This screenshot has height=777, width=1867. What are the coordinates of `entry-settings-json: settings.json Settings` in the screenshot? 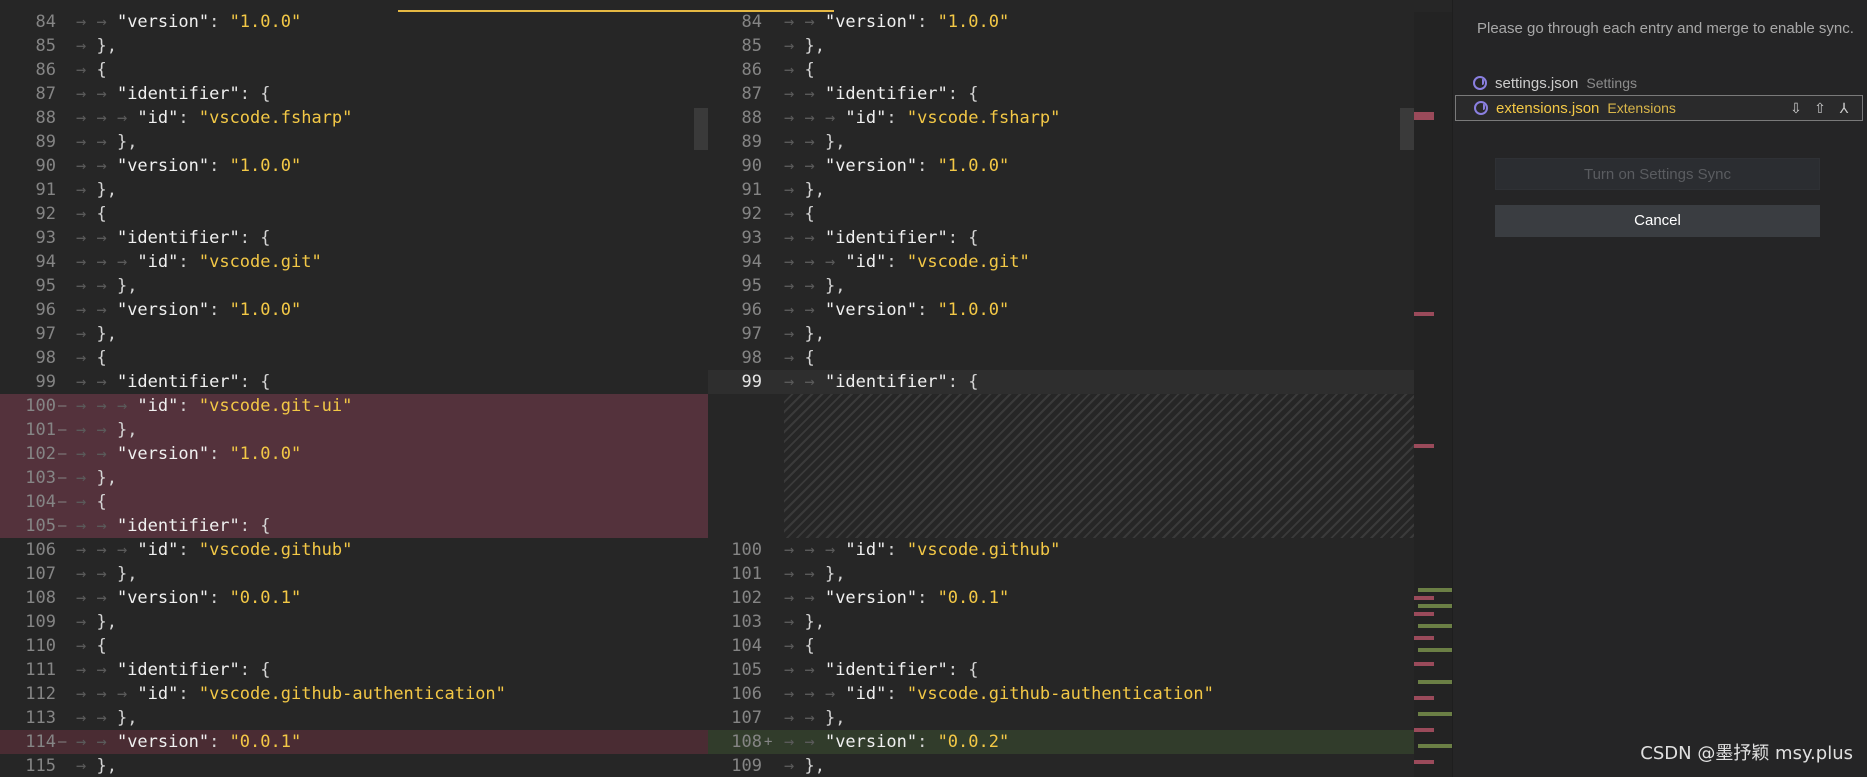 It's located at (1659, 83).